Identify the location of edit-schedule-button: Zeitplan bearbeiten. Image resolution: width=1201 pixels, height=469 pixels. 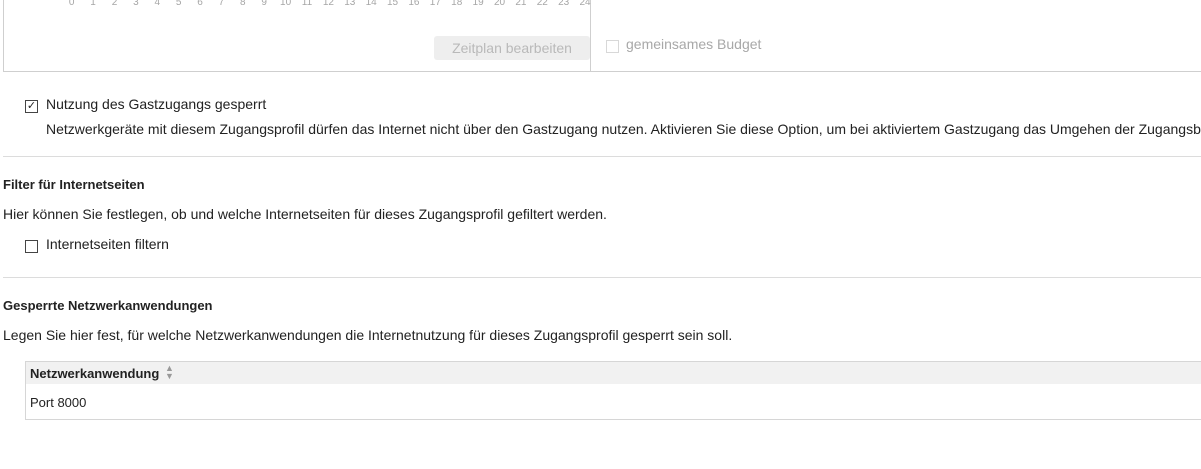
(512, 48).